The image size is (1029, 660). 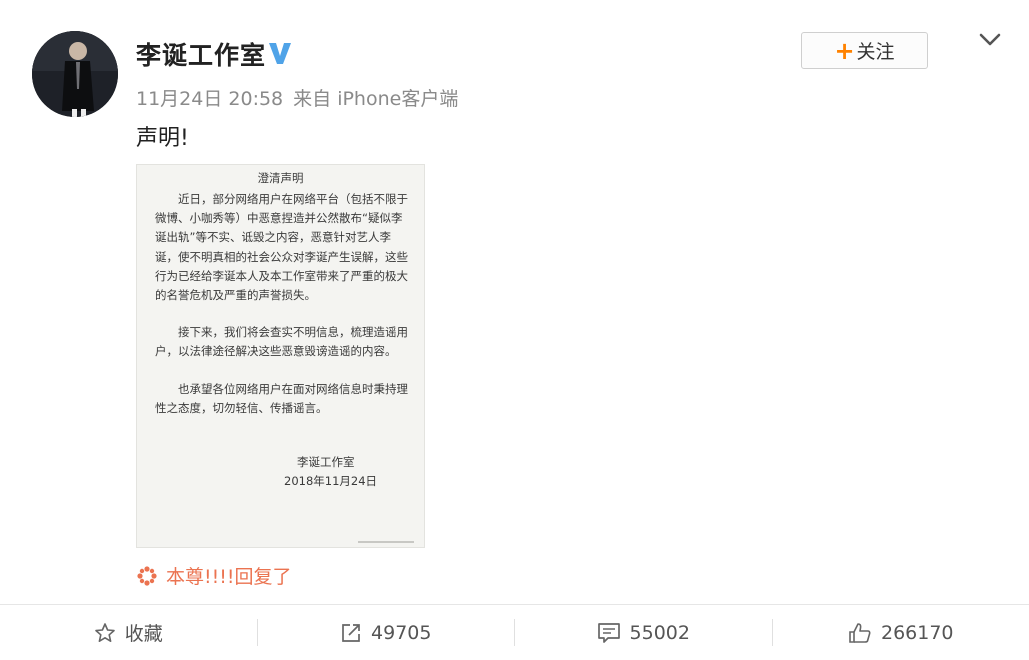 What do you see at coordinates (280, 53) in the screenshot?
I see `verified-icon` at bounding box center [280, 53].